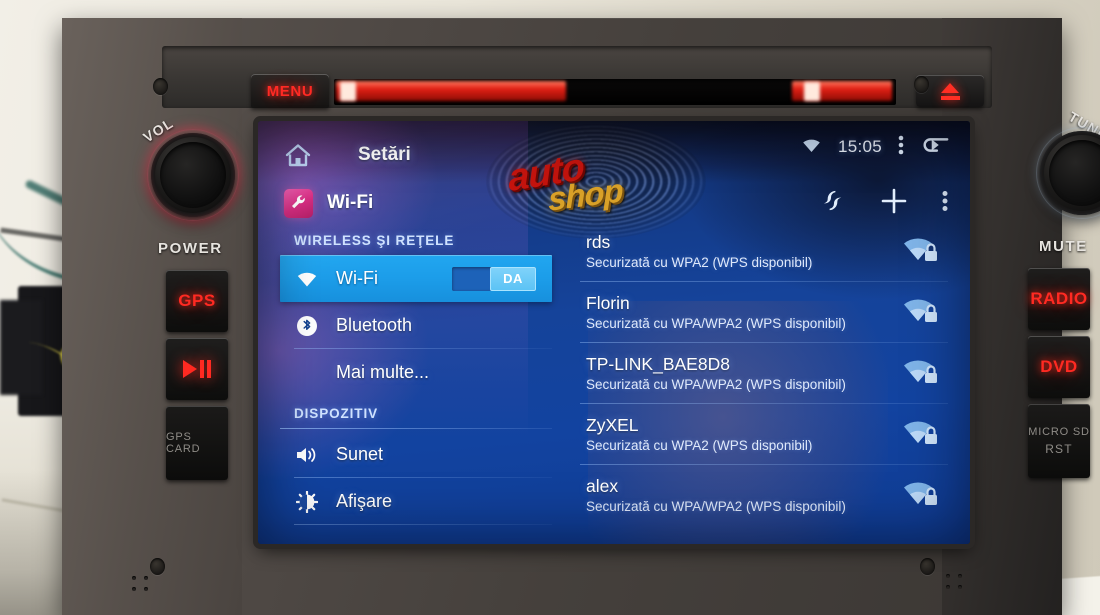  What do you see at coordinates (416, 428) in the screenshot?
I see `section-rule` at bounding box center [416, 428].